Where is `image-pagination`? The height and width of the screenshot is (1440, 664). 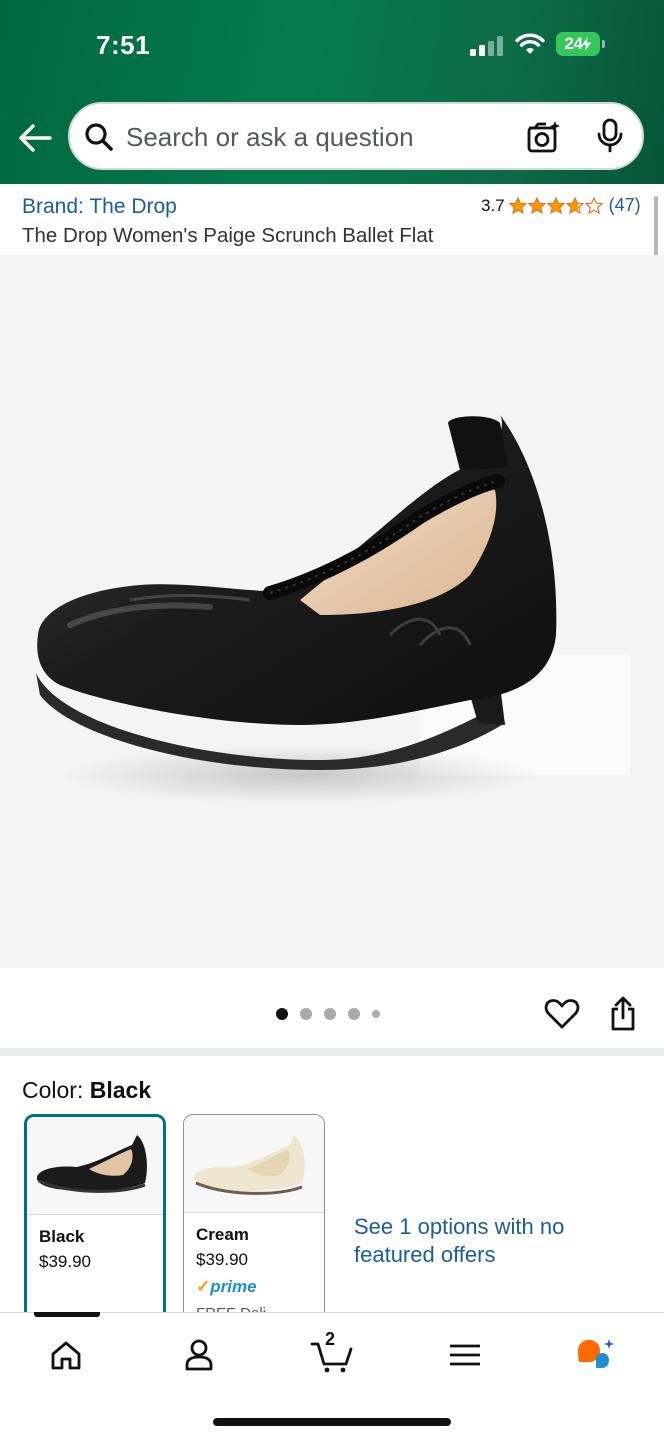 image-pagination is located at coordinates (328, 1014).